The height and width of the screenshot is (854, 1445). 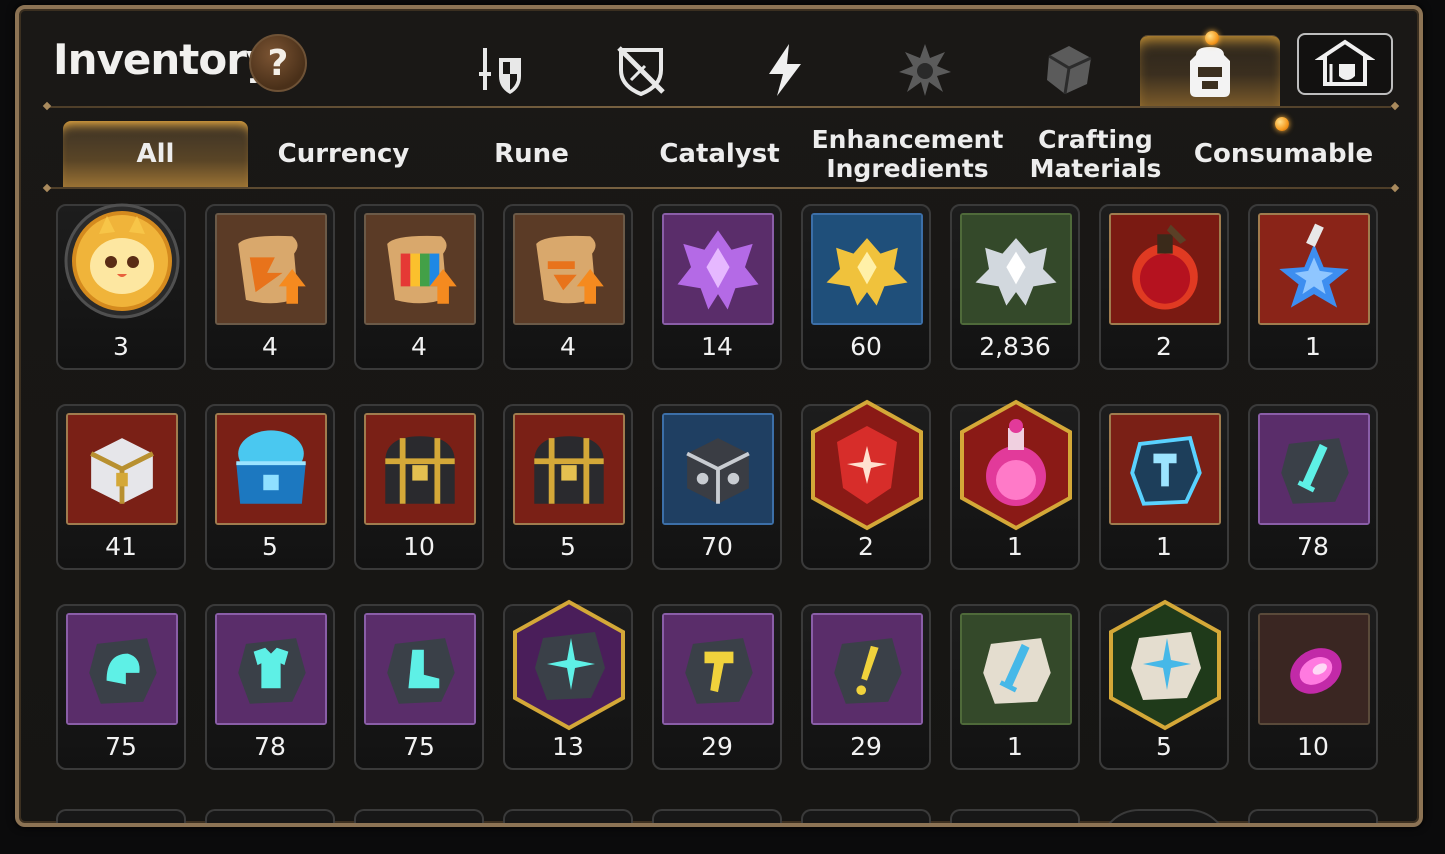 I want to click on item-slot: 60, so click(x=866, y=287).